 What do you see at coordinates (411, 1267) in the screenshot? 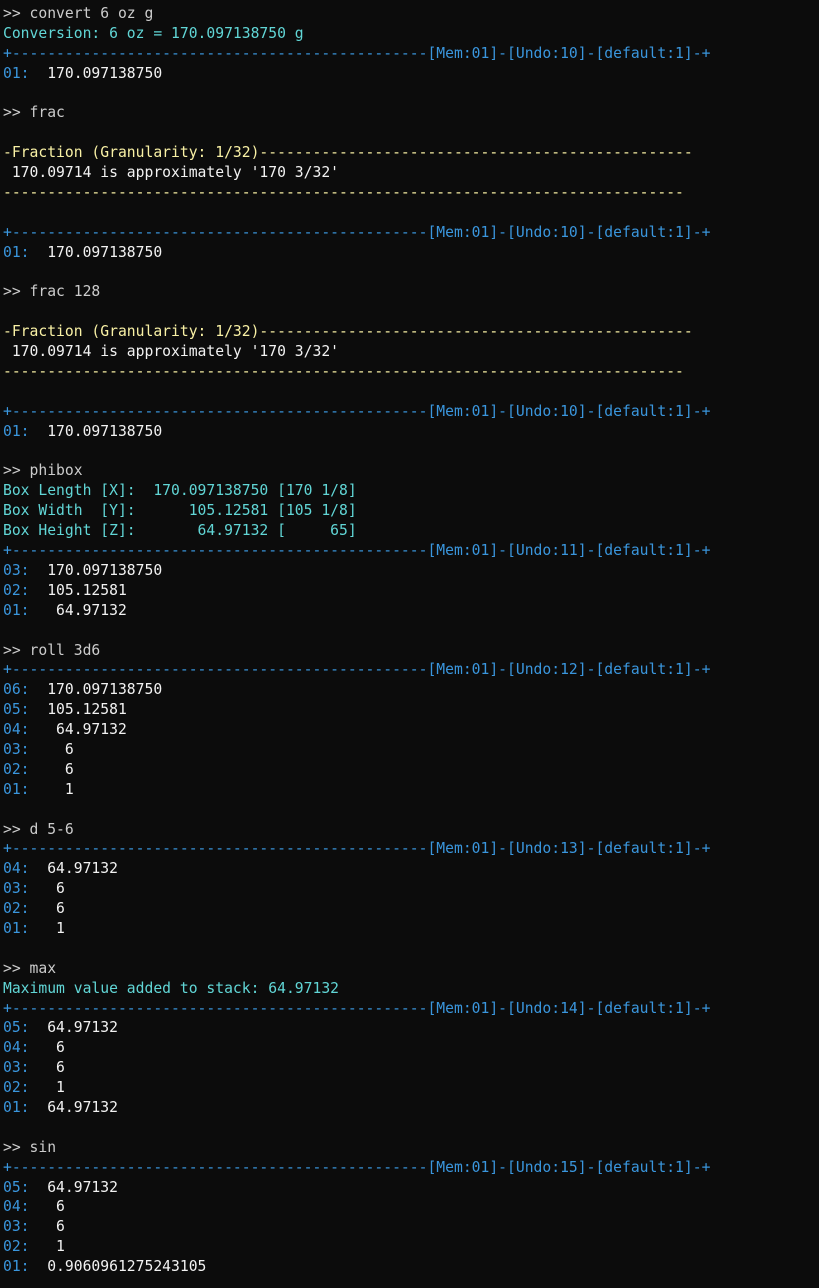
I see `stack-entry: 01: 0.9060961275243105` at bounding box center [411, 1267].